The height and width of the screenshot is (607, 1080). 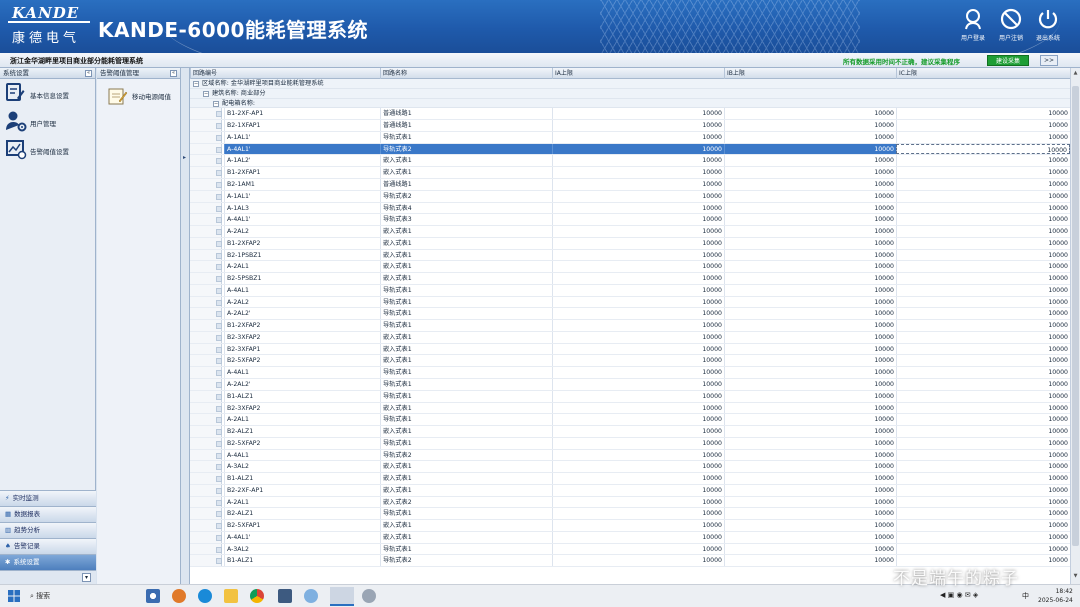 I want to click on exit-system-button: 退出系统, so click(x=1048, y=28).